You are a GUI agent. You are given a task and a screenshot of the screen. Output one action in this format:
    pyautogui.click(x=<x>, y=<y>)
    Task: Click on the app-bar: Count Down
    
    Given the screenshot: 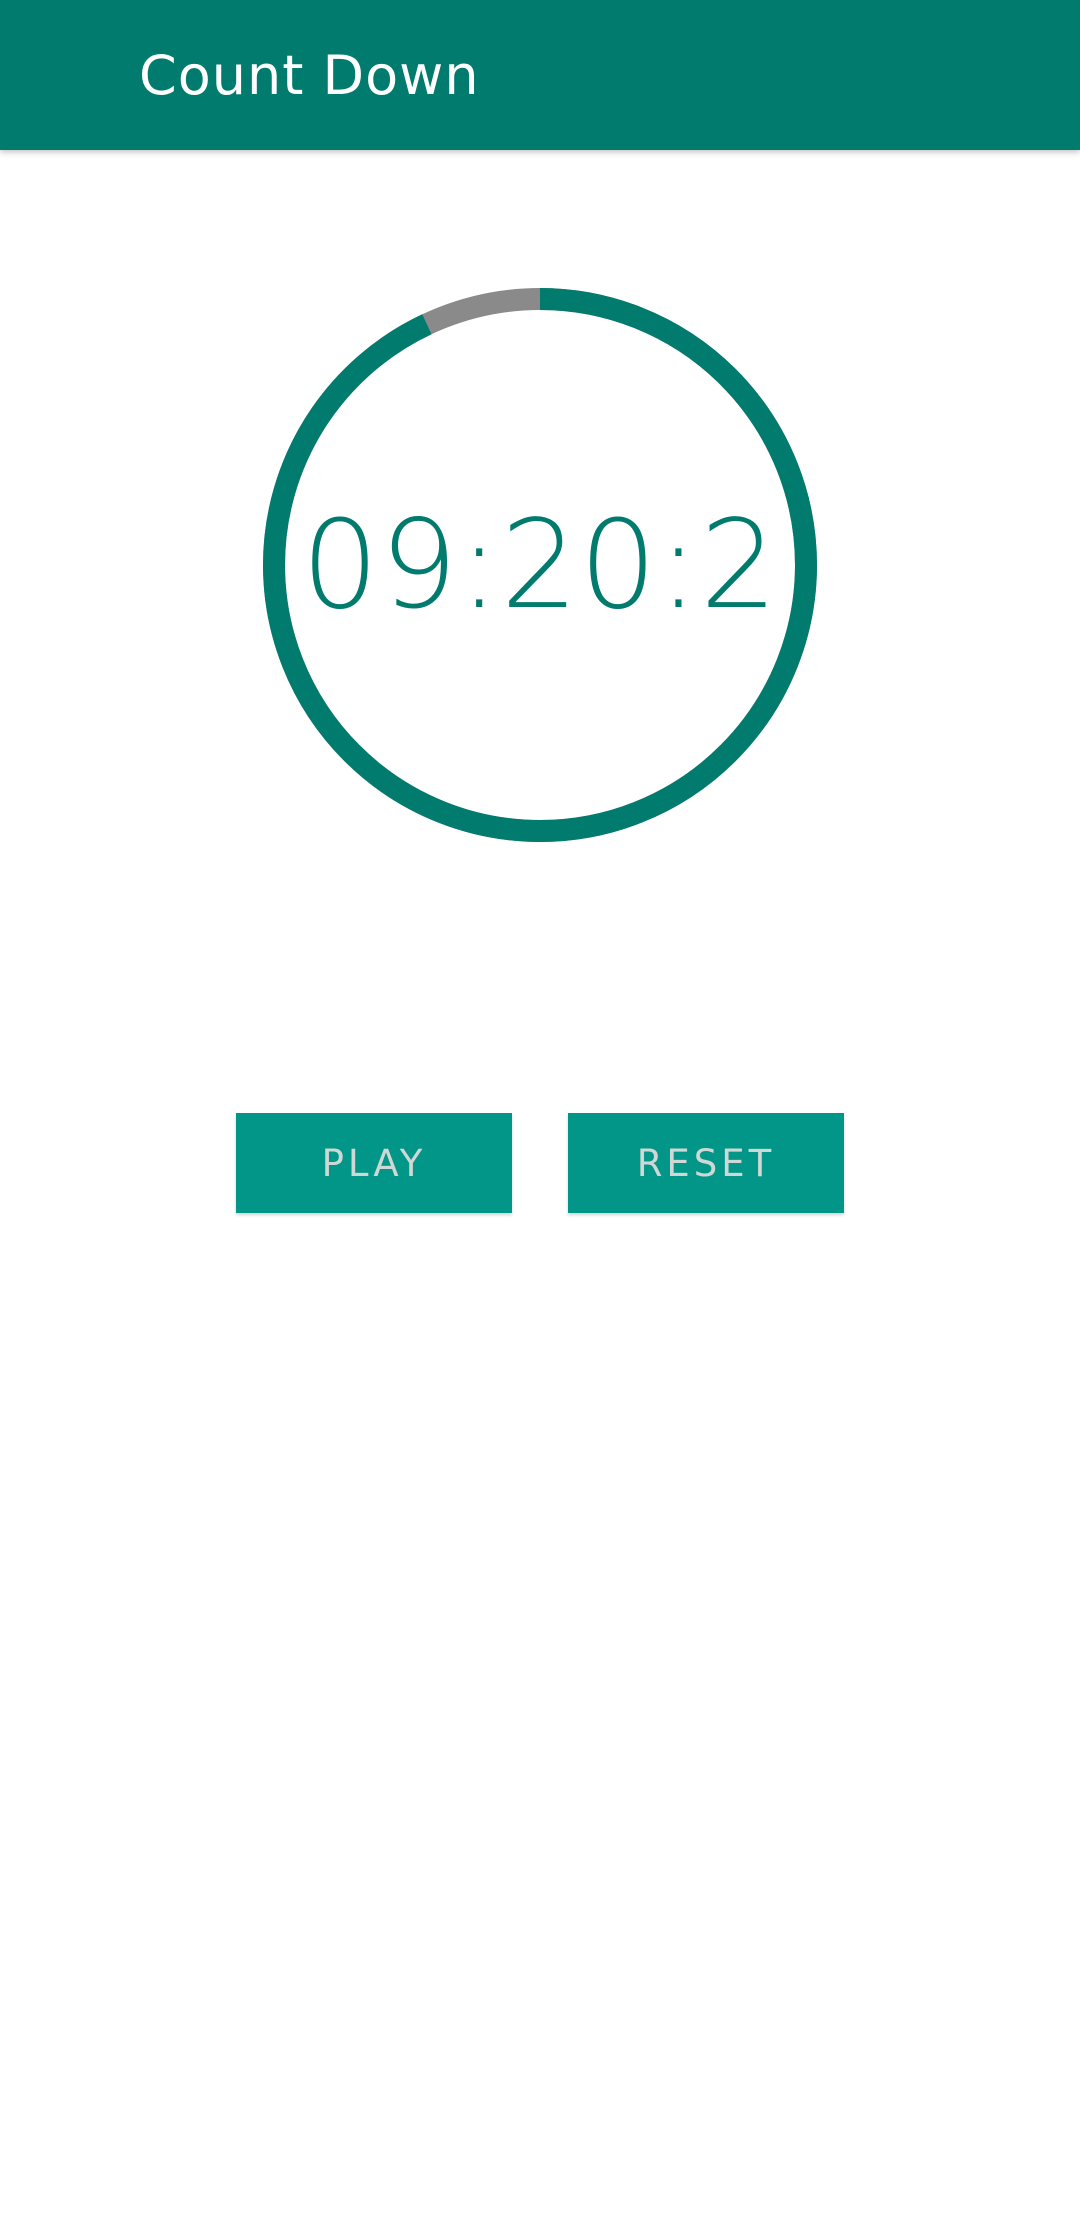 What is the action you would take?
    pyautogui.click(x=540, y=75)
    